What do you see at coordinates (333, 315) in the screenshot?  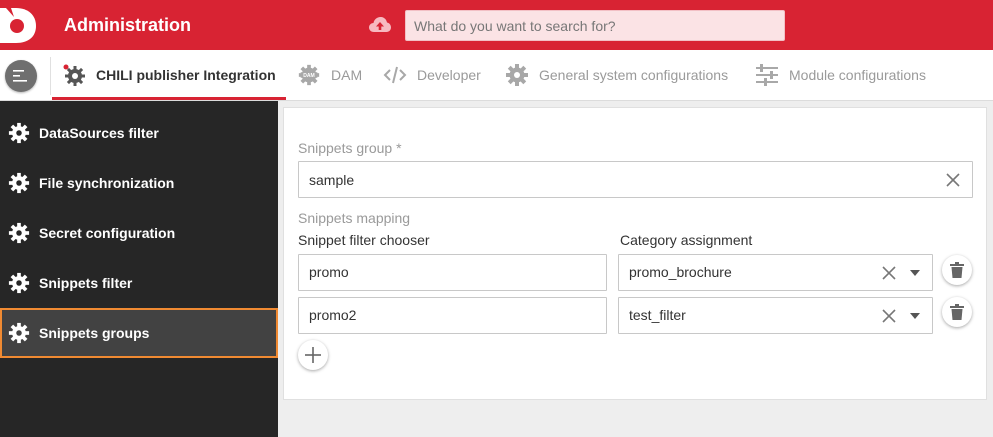 I see `snippet-filter-value: promo2` at bounding box center [333, 315].